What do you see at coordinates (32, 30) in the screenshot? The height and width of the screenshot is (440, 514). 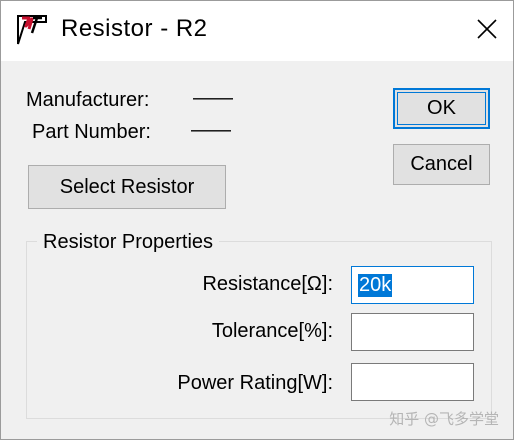 I see `ltspice-icon` at bounding box center [32, 30].